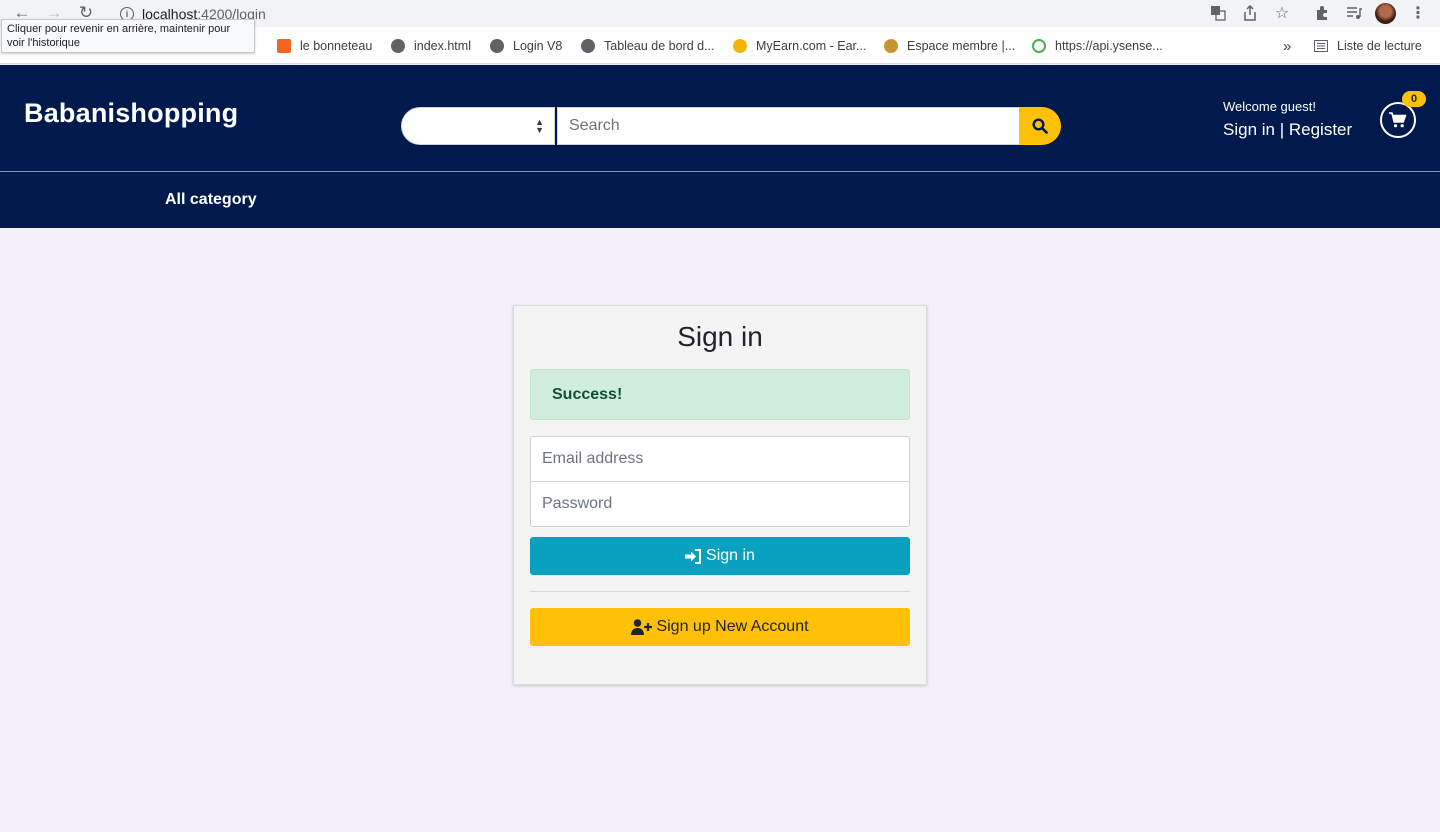 The image size is (1440, 832). I want to click on auth-links: Sign in | Register, so click(1287, 130).